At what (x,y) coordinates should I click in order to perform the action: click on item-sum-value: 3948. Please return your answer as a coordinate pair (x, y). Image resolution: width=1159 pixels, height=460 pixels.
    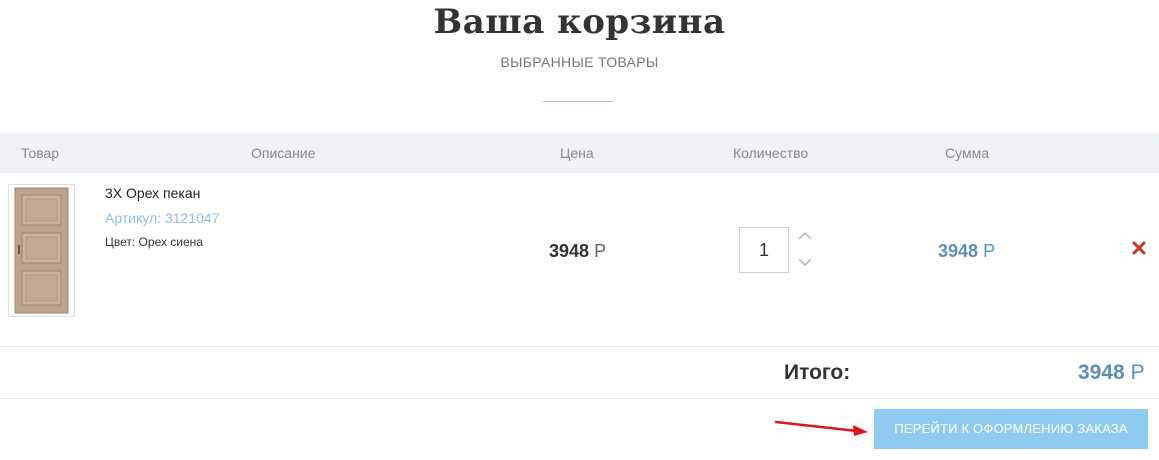
    Looking at the image, I should click on (958, 251).